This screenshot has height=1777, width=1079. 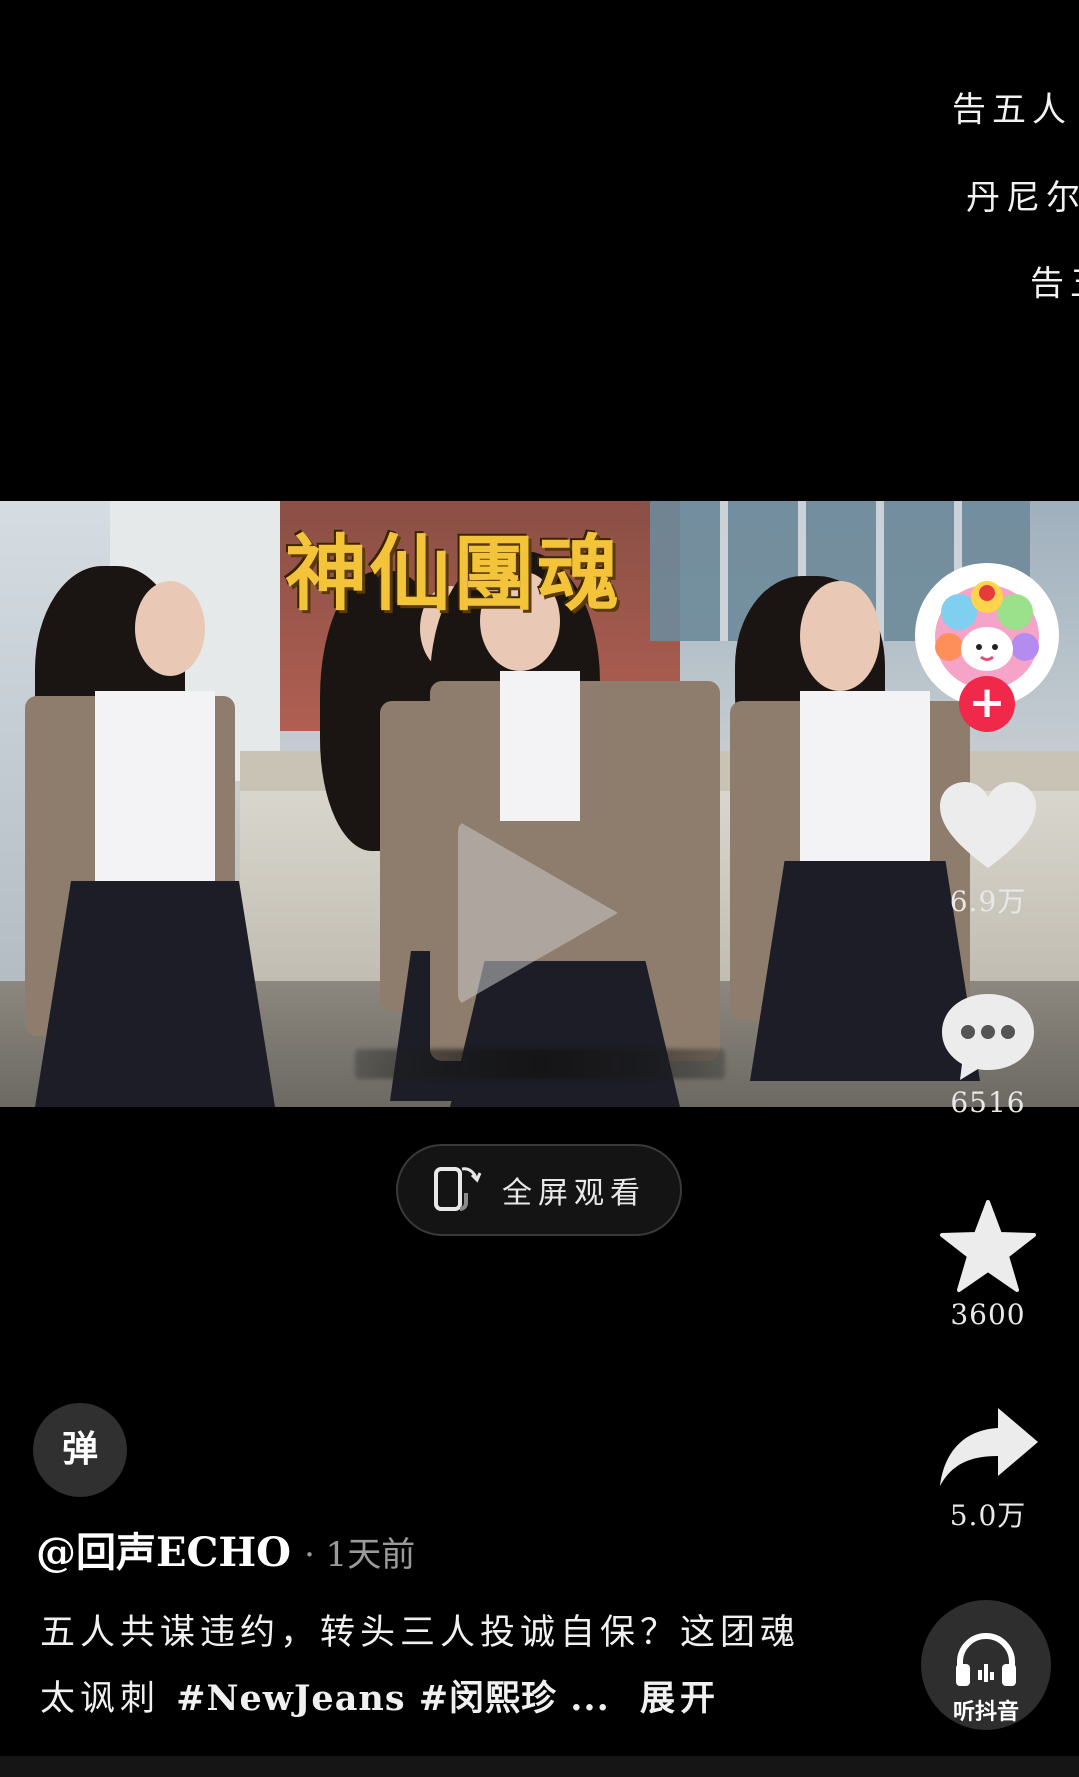 What do you see at coordinates (988, 1249) in the screenshot?
I see `star-icon` at bounding box center [988, 1249].